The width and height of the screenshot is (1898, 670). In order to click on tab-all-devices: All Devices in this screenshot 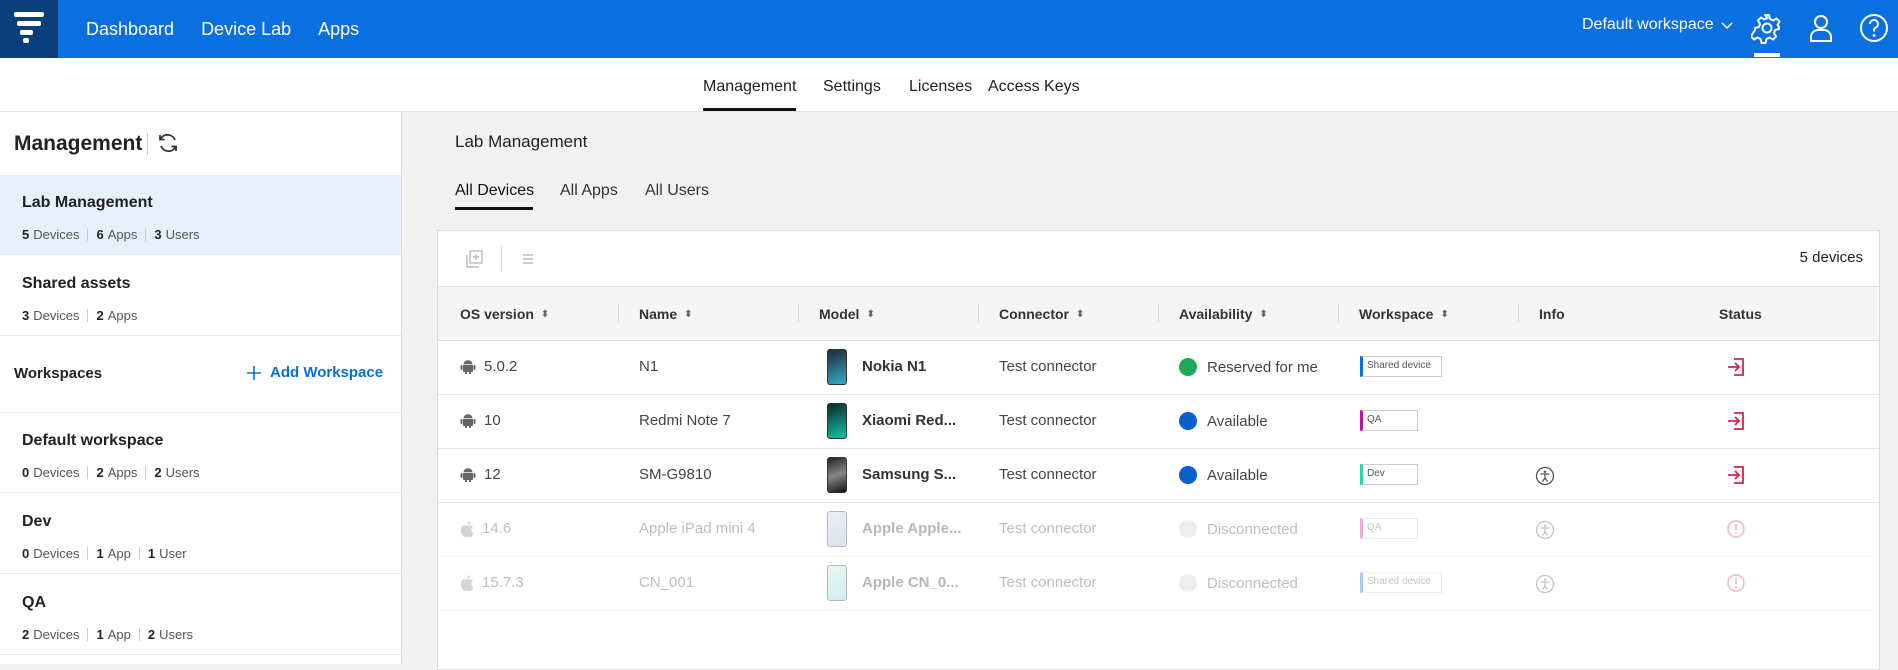, I will do `click(494, 191)`.